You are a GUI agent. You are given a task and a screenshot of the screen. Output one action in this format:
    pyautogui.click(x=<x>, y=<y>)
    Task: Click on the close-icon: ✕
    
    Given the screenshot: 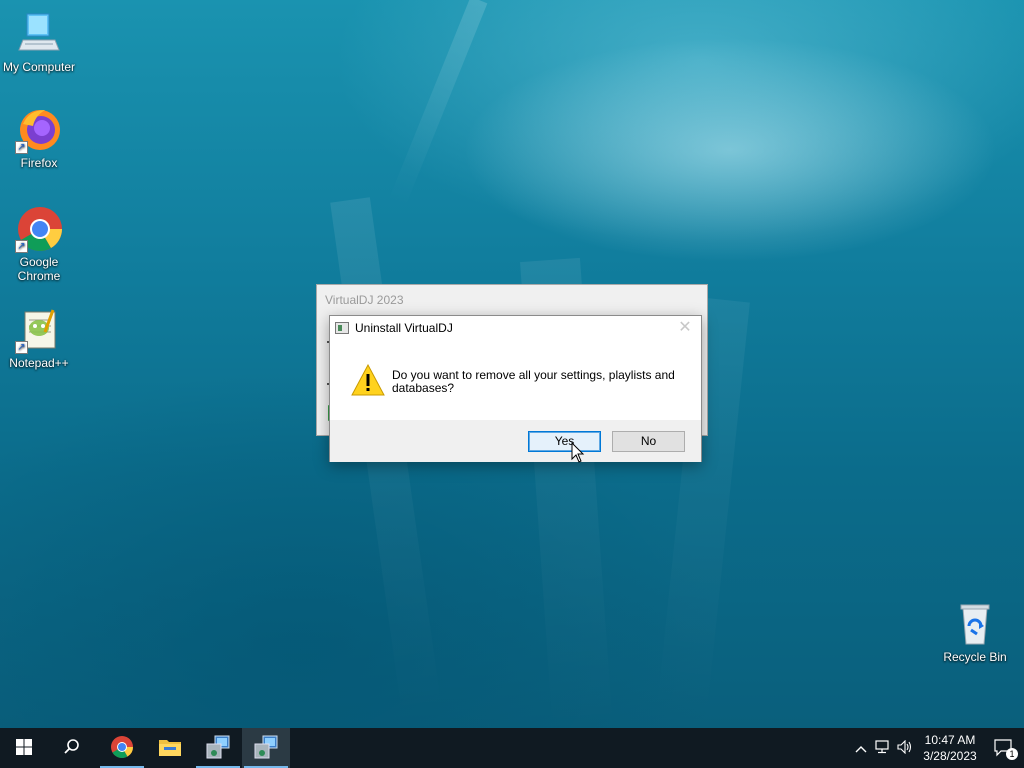 What is the action you would take?
    pyautogui.click(x=685, y=328)
    